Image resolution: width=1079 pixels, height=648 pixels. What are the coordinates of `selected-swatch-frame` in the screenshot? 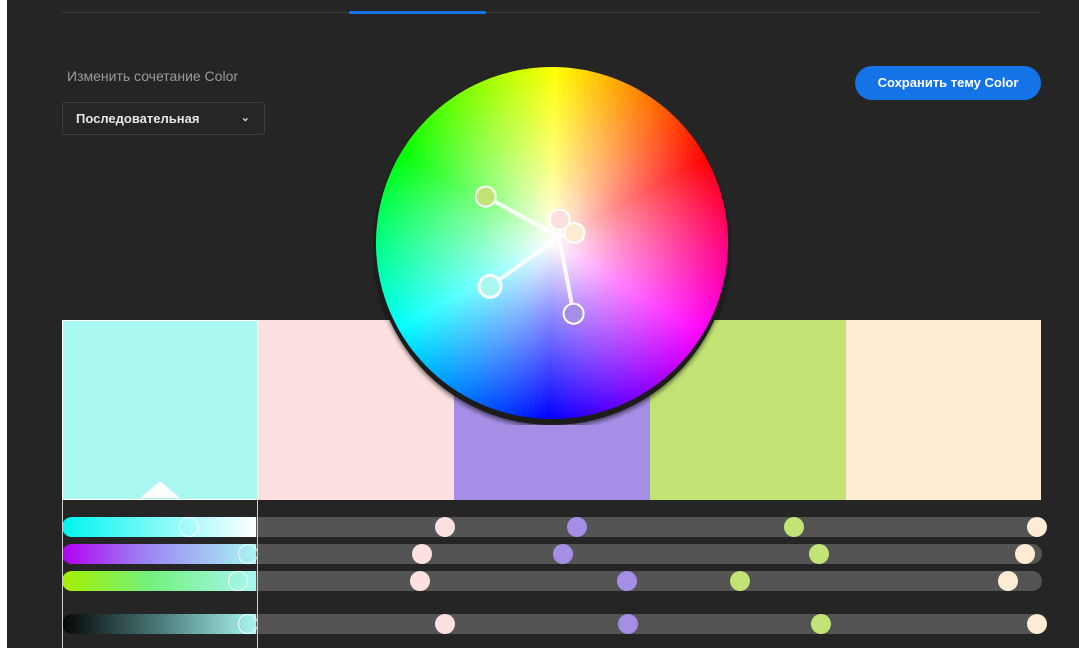 It's located at (160, 574).